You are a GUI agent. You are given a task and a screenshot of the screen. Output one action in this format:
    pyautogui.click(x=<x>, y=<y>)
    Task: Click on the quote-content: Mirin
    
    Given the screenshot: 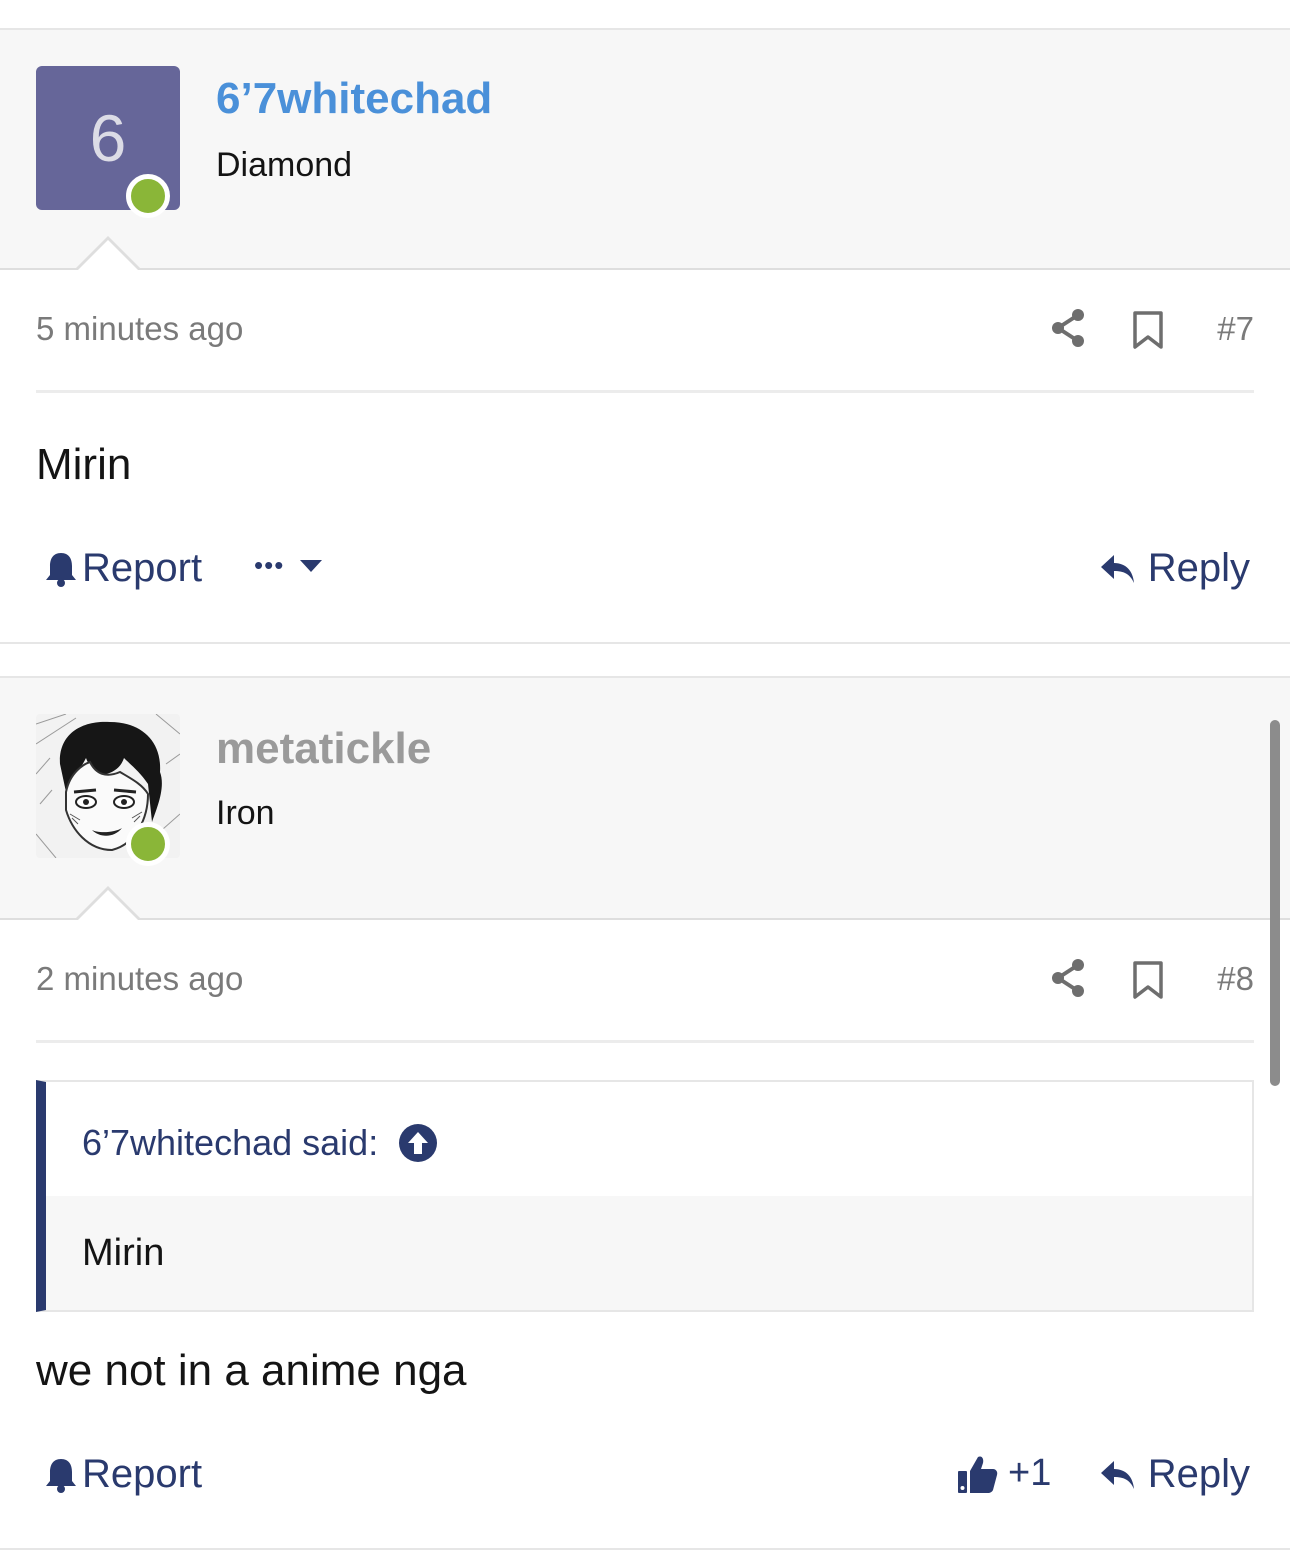 What is the action you would take?
    pyautogui.click(x=649, y=1253)
    